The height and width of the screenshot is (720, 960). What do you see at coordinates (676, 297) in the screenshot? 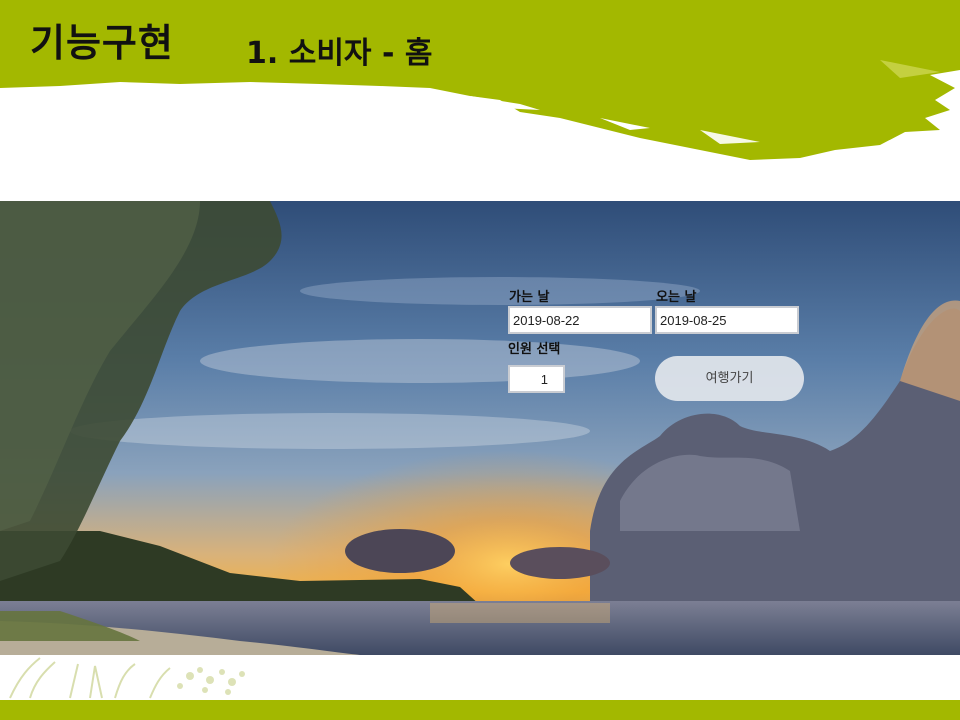
I see `return-date-label: 오는 날` at bounding box center [676, 297].